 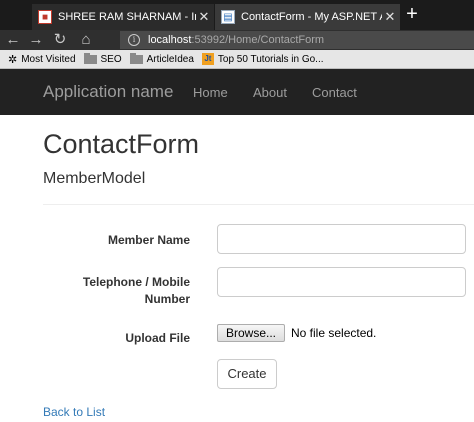 I want to click on telephone-label: Telephone / Mobile Number, so click(x=116, y=291).